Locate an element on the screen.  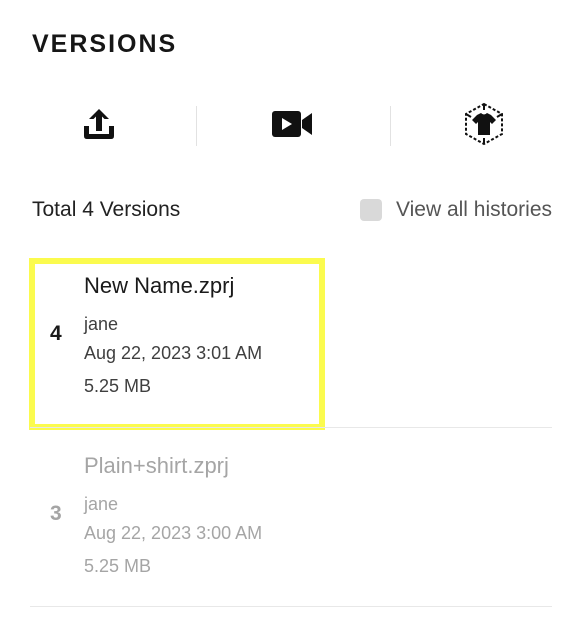
version-date: Aug 22, 2023 3:01 AM is located at coordinates (173, 353).